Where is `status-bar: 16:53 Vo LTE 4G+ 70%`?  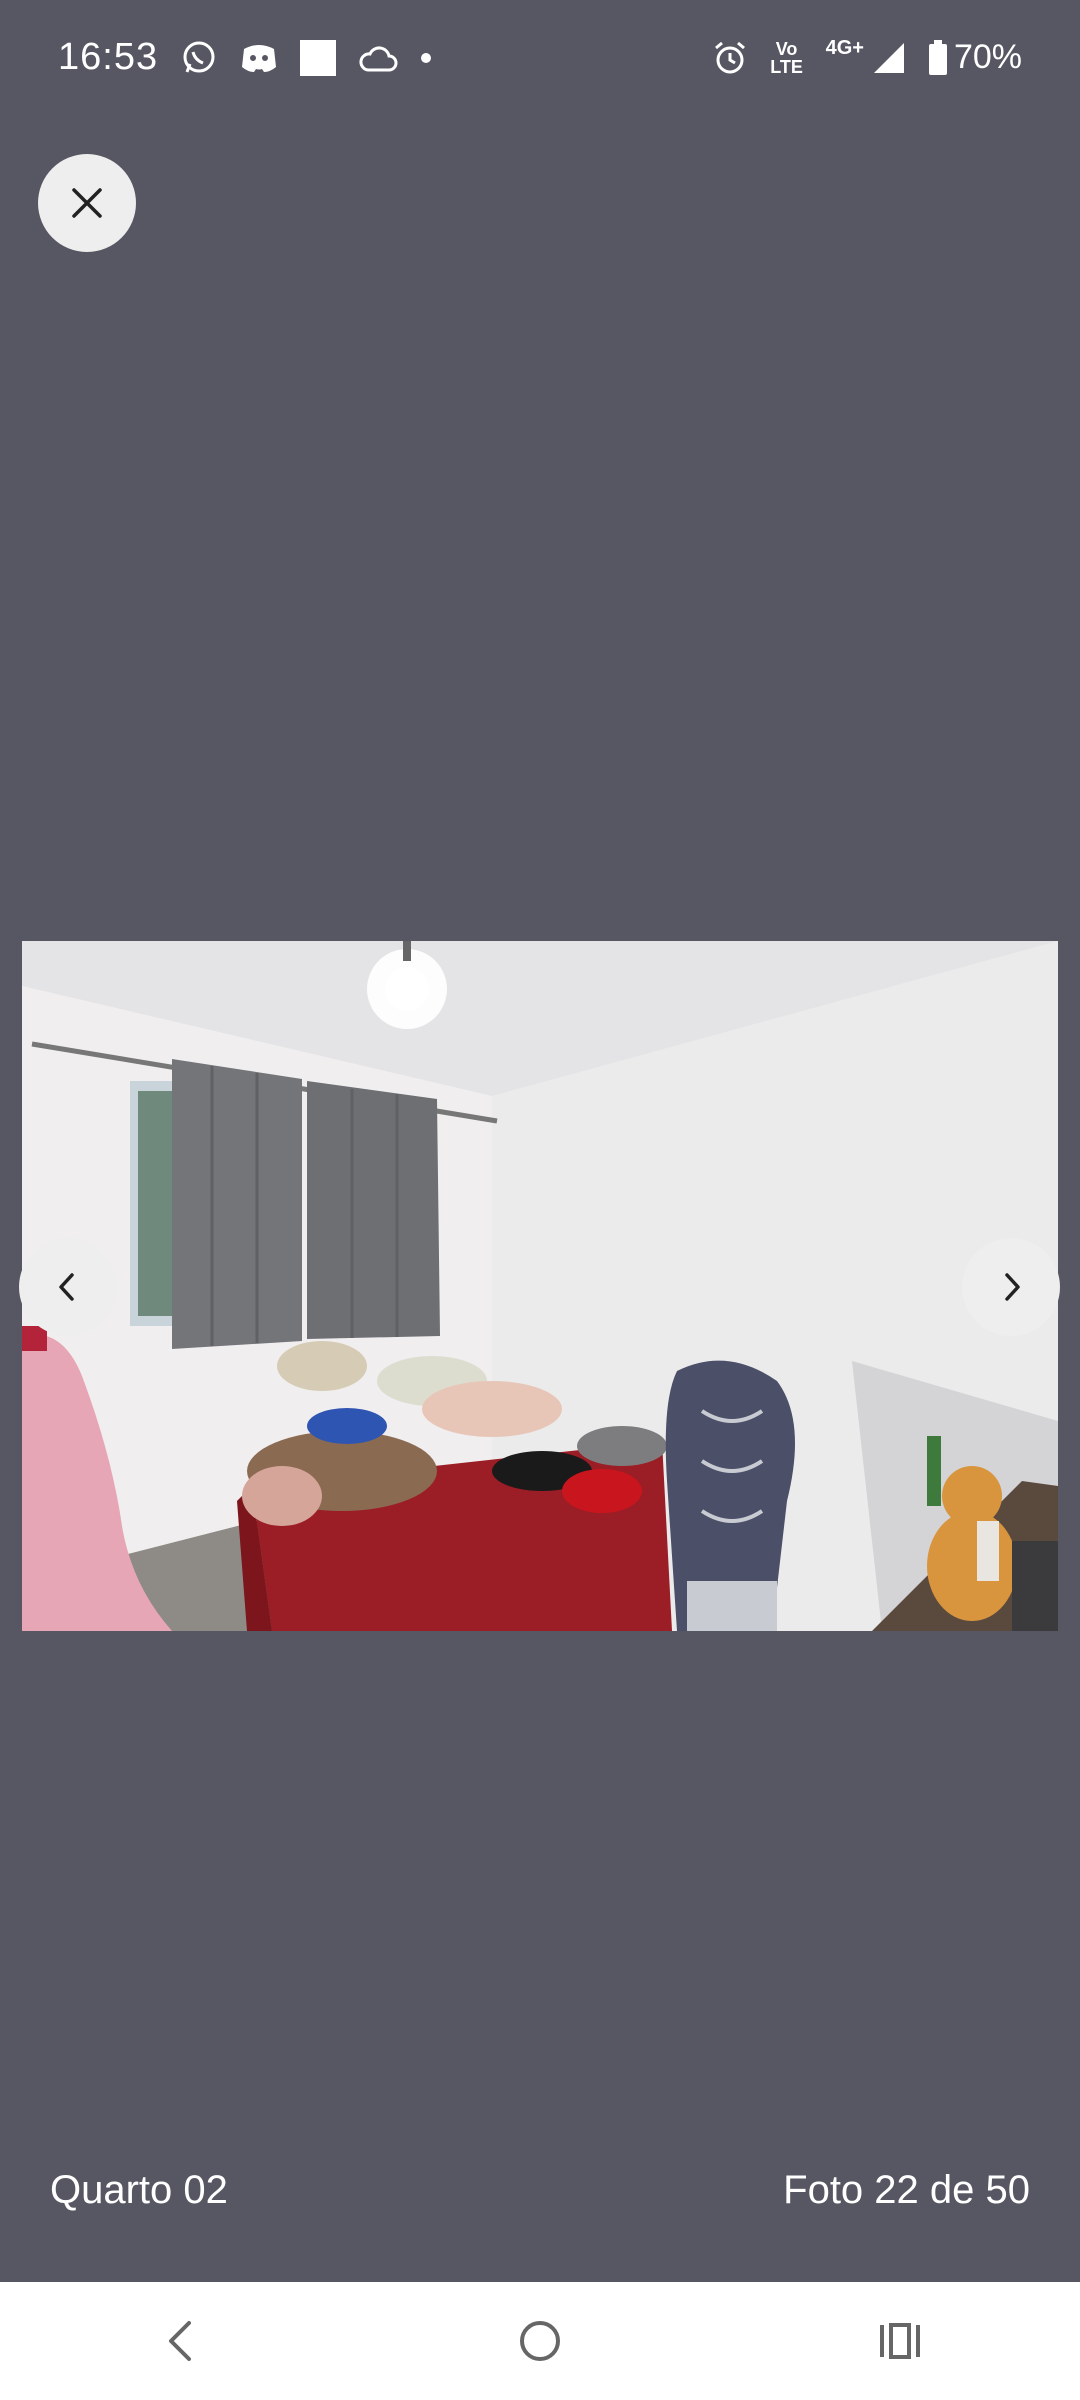
status-bar: 16:53 Vo LTE 4G+ 70% is located at coordinates (540, 57).